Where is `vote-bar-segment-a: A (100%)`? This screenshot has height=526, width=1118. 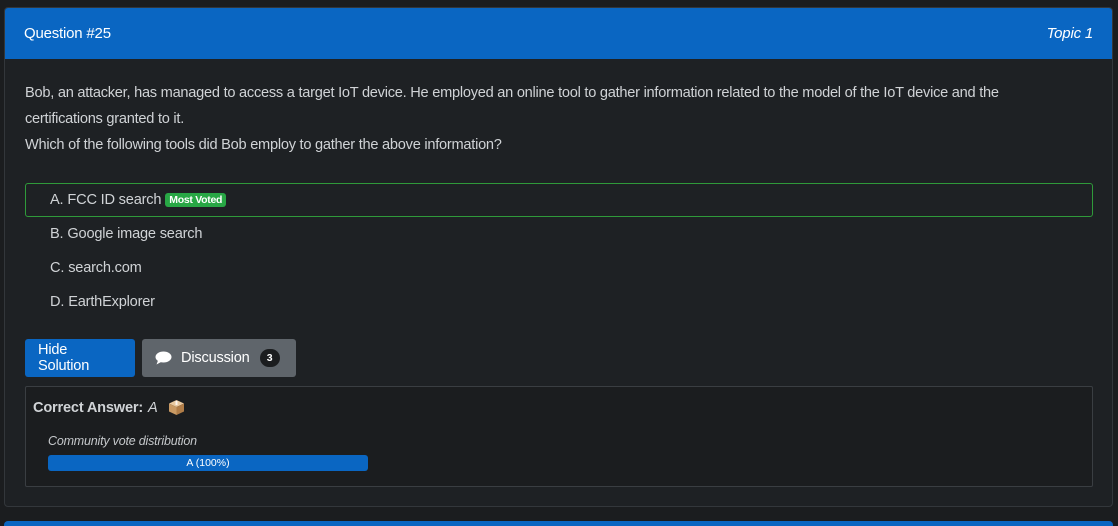
vote-bar-segment-a: A (100%) is located at coordinates (208, 463).